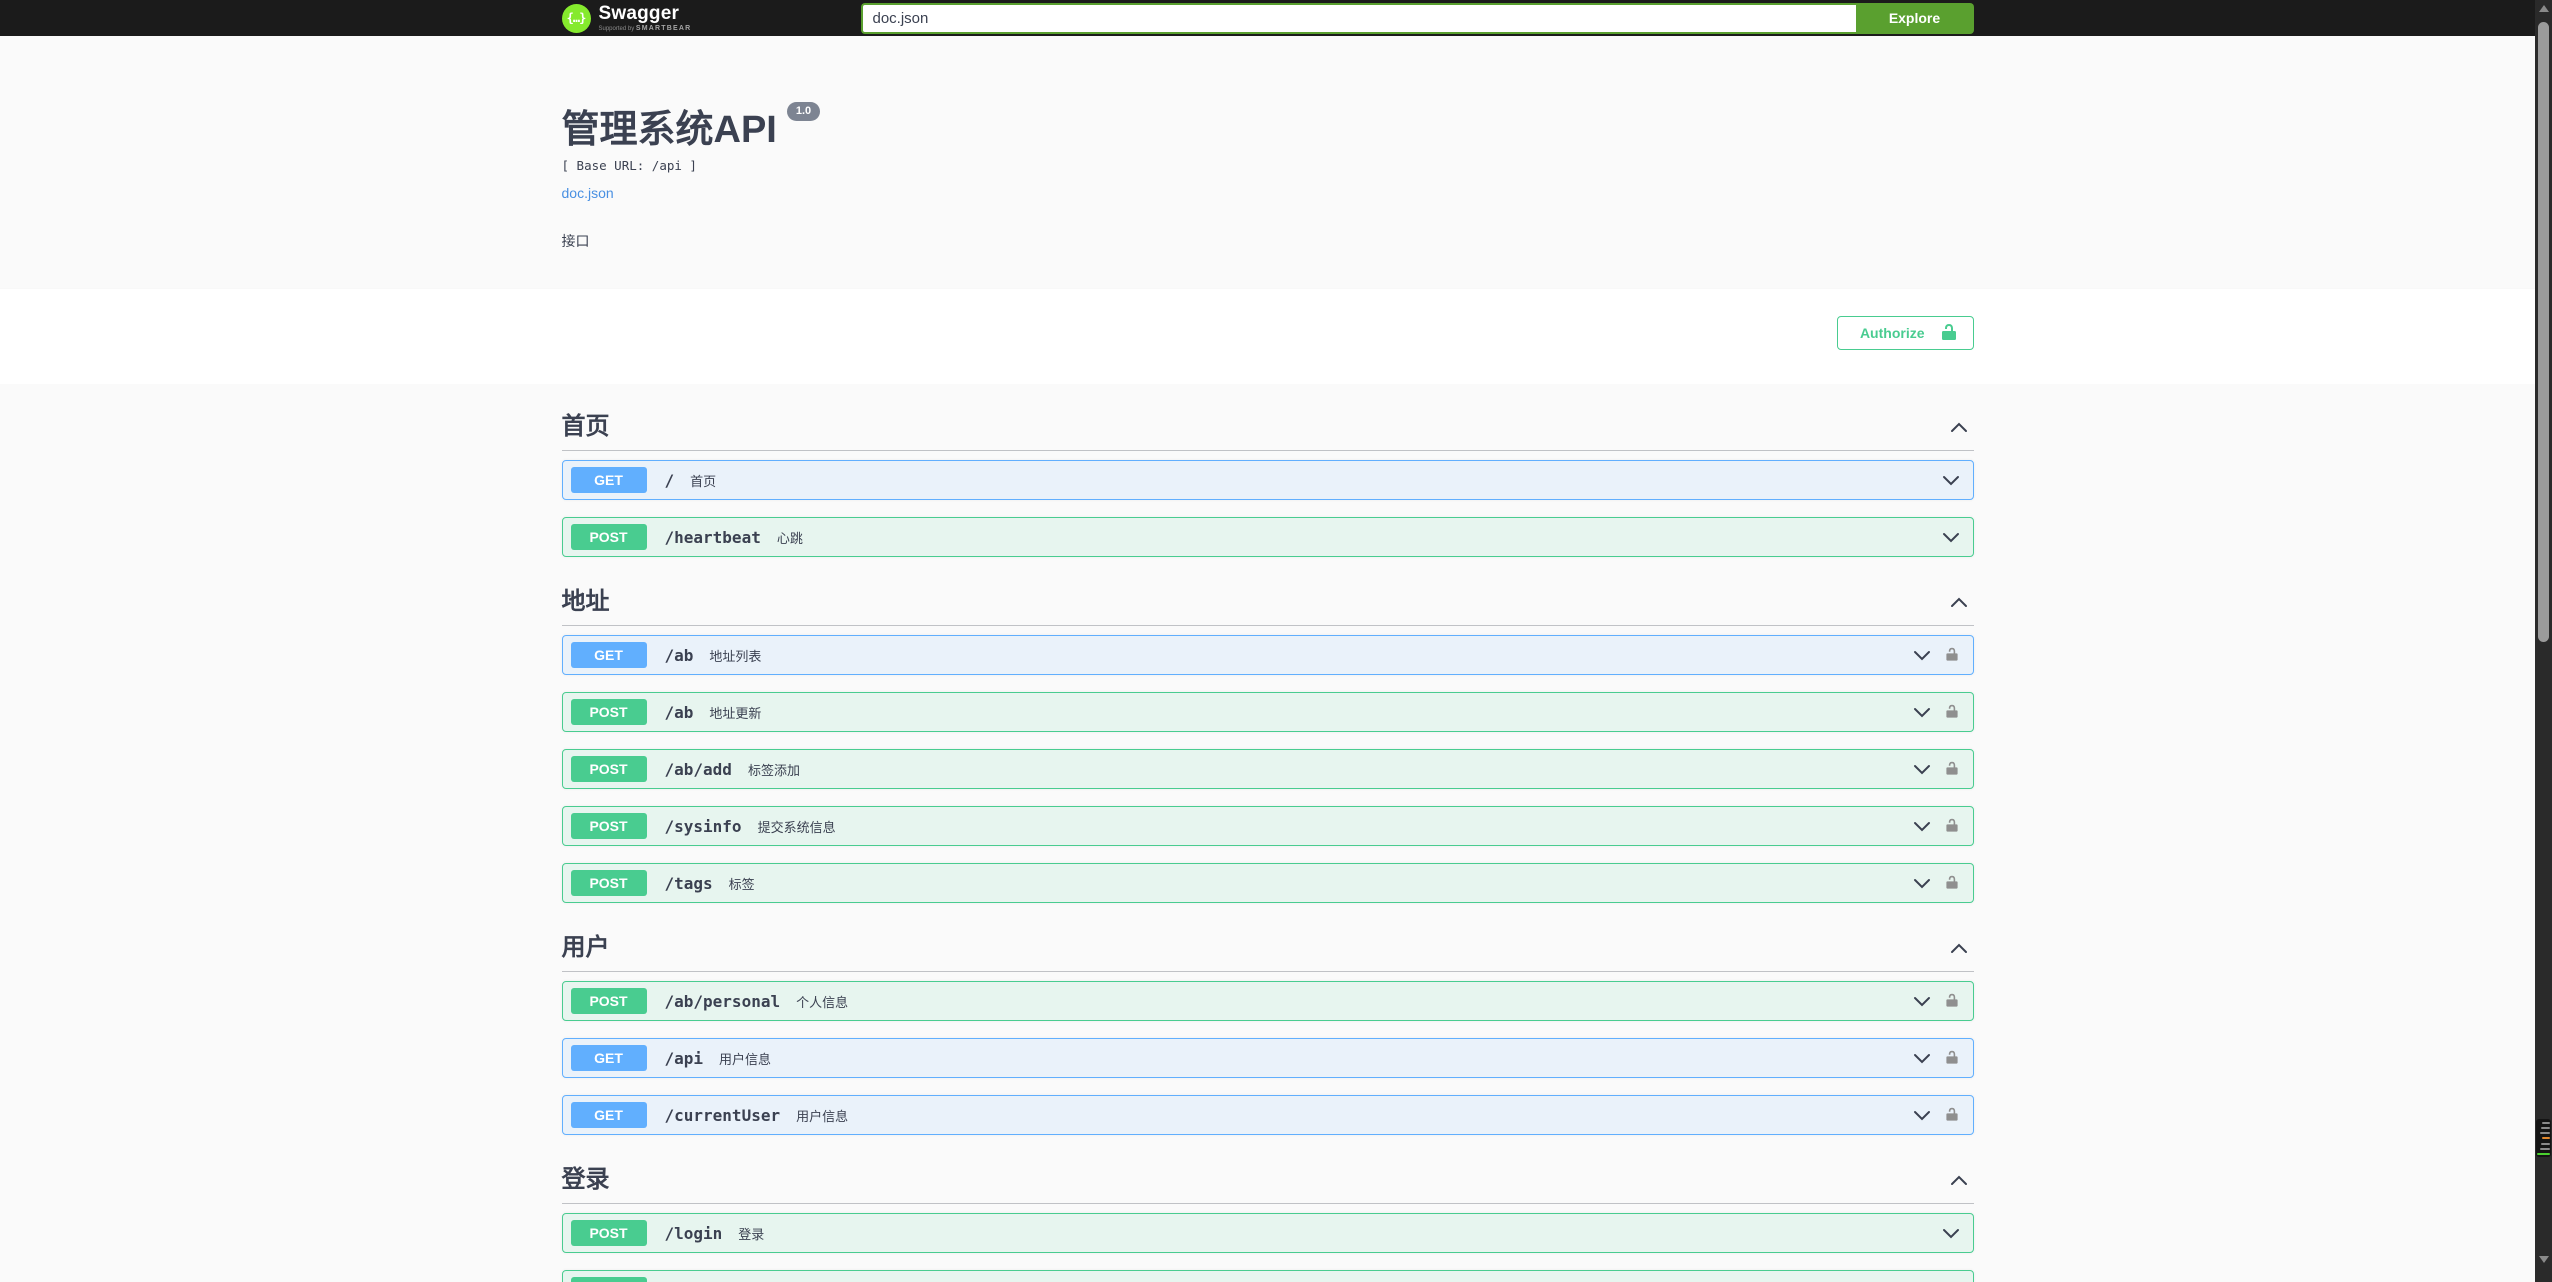 The image size is (2552, 1282). What do you see at coordinates (585, 426) in the screenshot?
I see `section-title: 首页` at bounding box center [585, 426].